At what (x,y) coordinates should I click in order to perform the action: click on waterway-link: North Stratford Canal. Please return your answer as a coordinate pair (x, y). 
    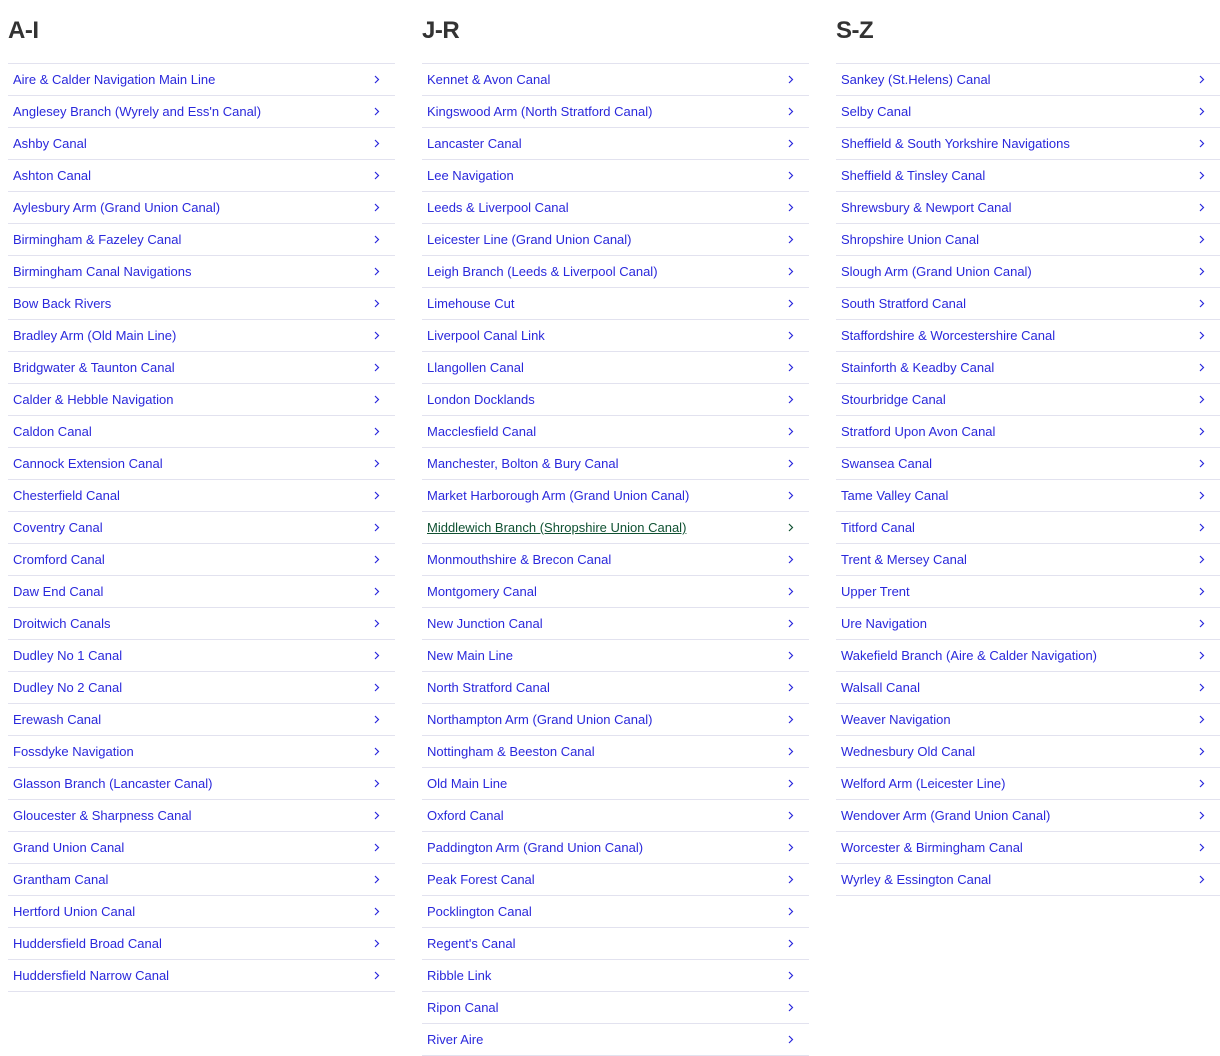
    Looking at the image, I should click on (615, 688).